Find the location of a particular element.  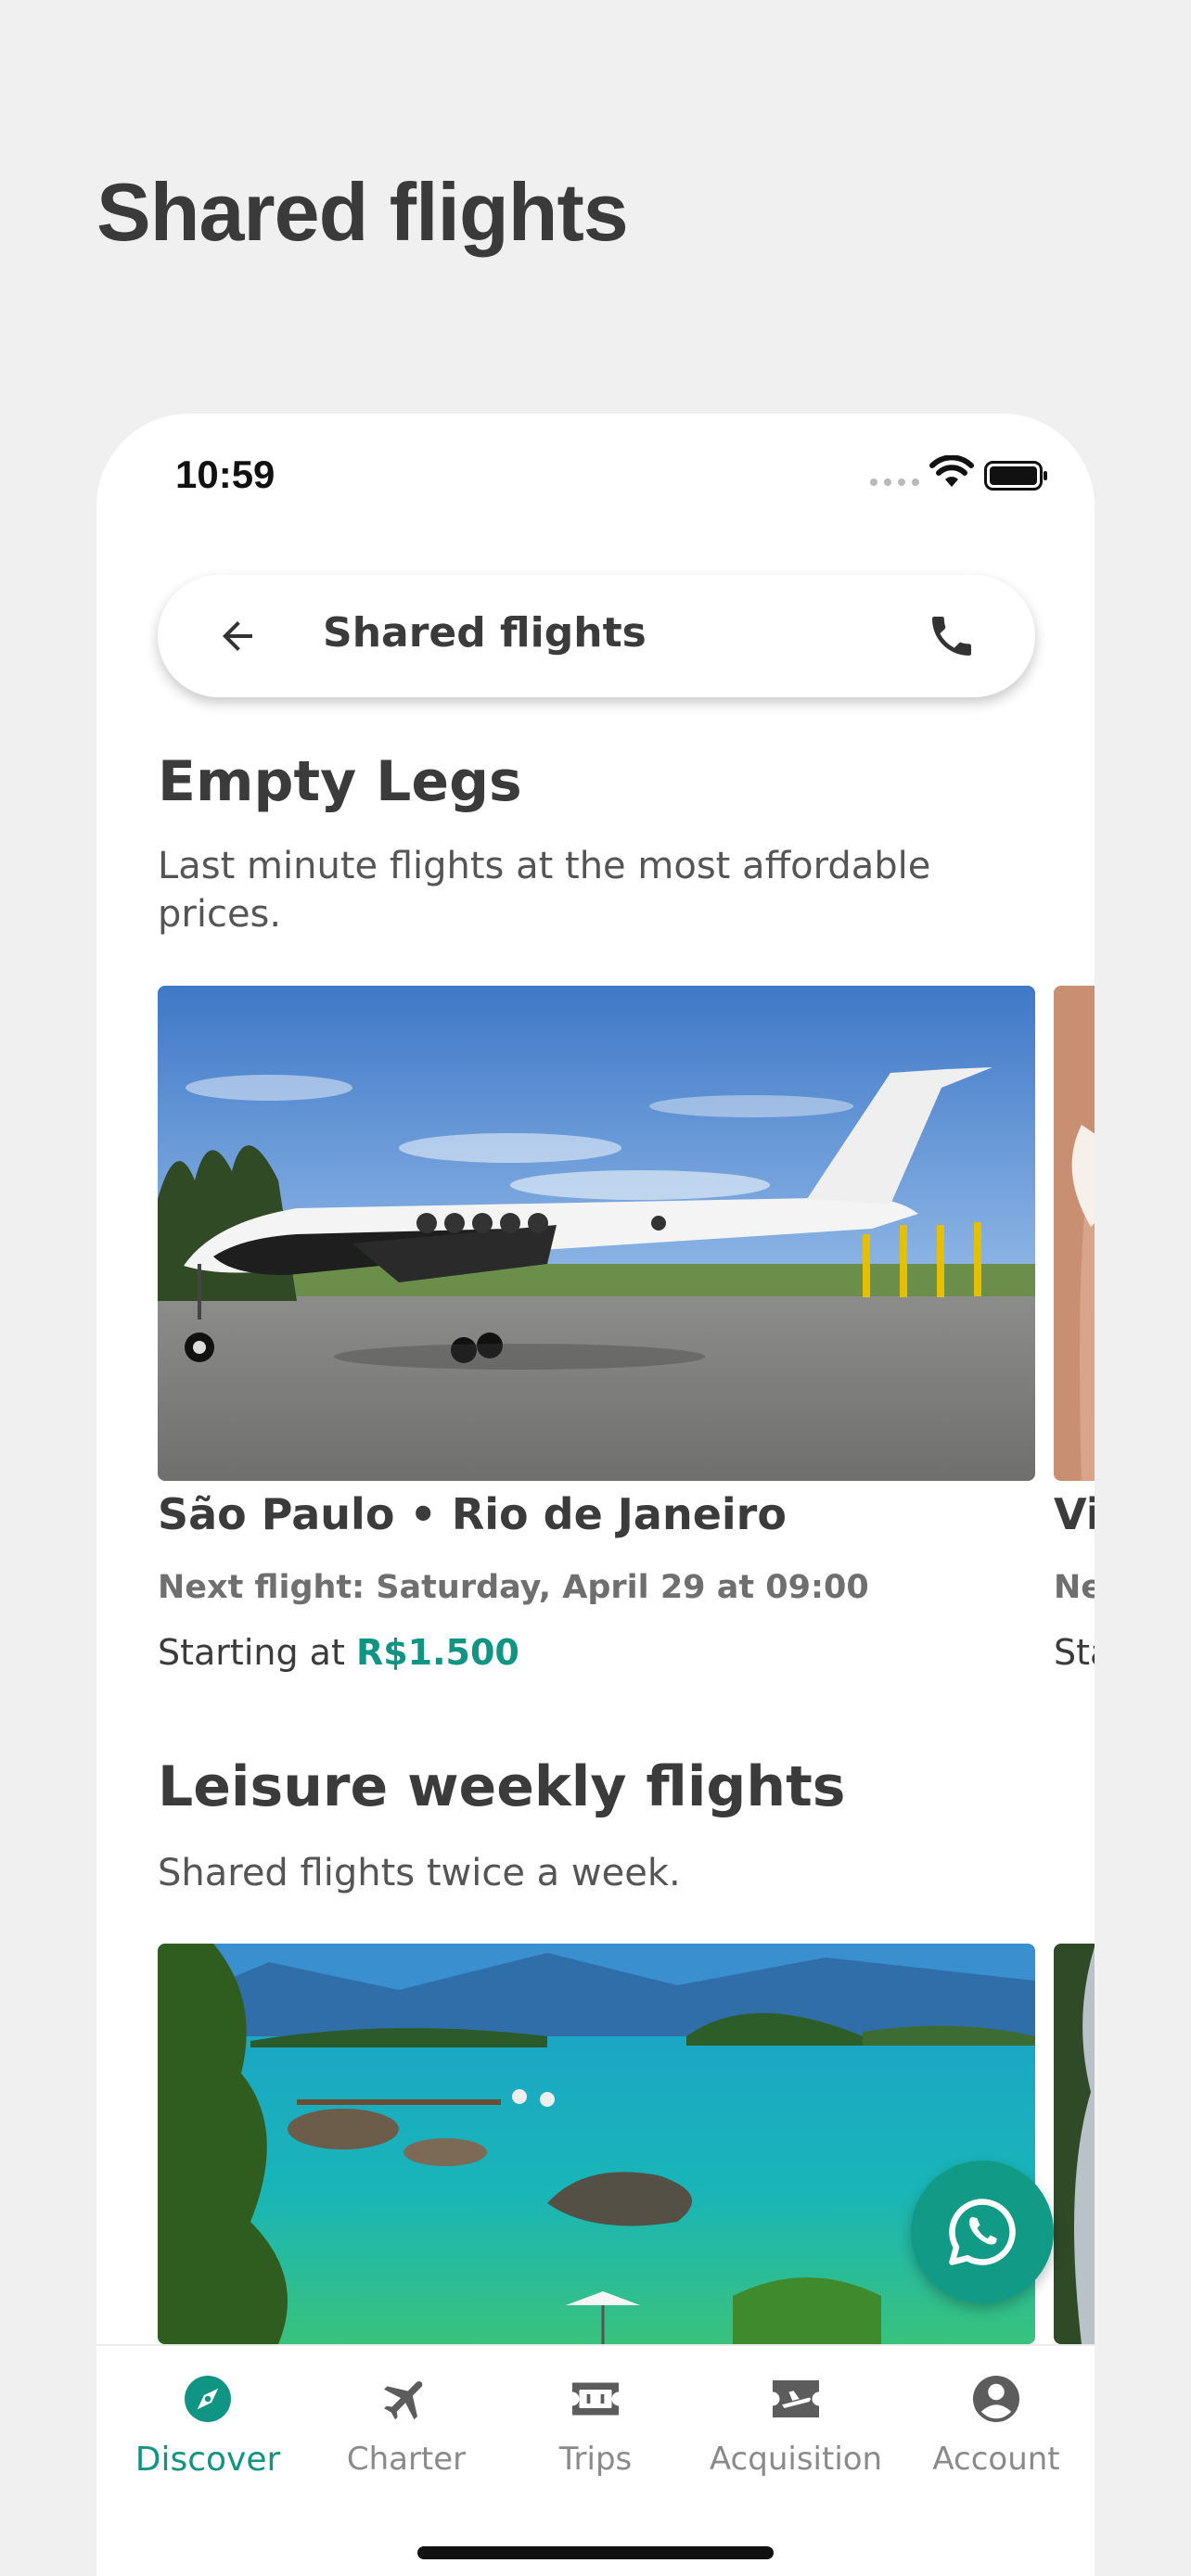

section-title-leisure: Leisure weekly flights is located at coordinates (502, 1786).